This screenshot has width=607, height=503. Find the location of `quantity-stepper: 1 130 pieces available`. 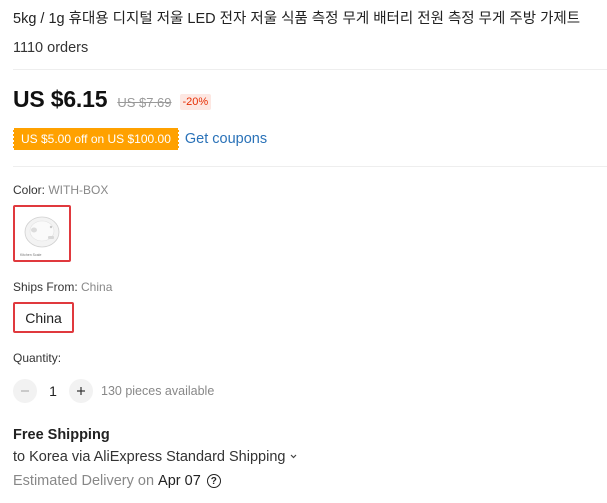

quantity-stepper: 1 130 pieces available is located at coordinates (113, 391).